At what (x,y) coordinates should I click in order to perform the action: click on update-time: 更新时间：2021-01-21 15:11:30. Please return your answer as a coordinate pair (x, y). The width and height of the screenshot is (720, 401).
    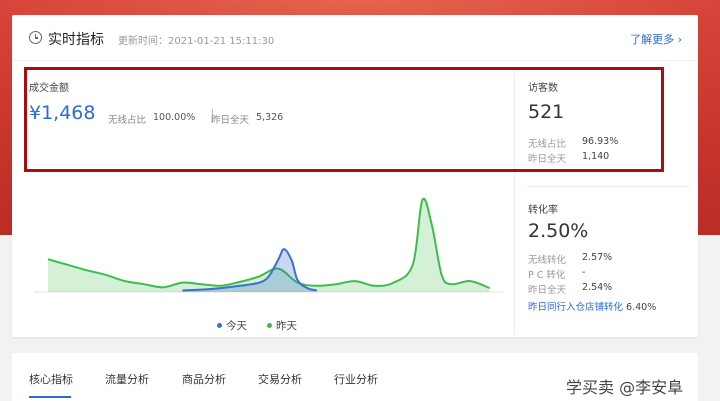
    Looking at the image, I should click on (196, 41).